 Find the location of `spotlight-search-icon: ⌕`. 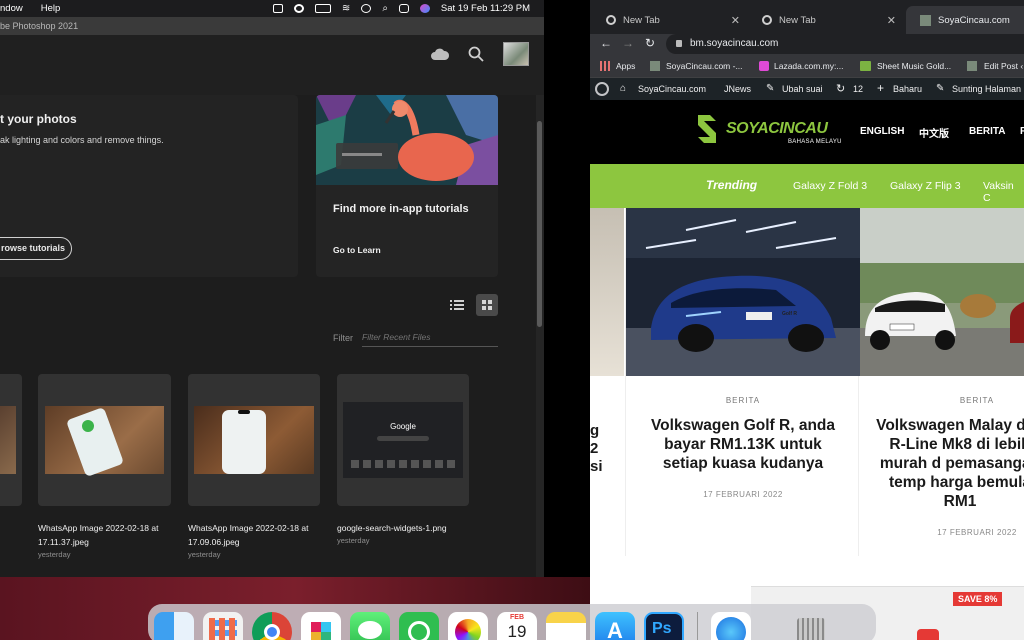

spotlight-search-icon: ⌕ is located at coordinates (385, 8).